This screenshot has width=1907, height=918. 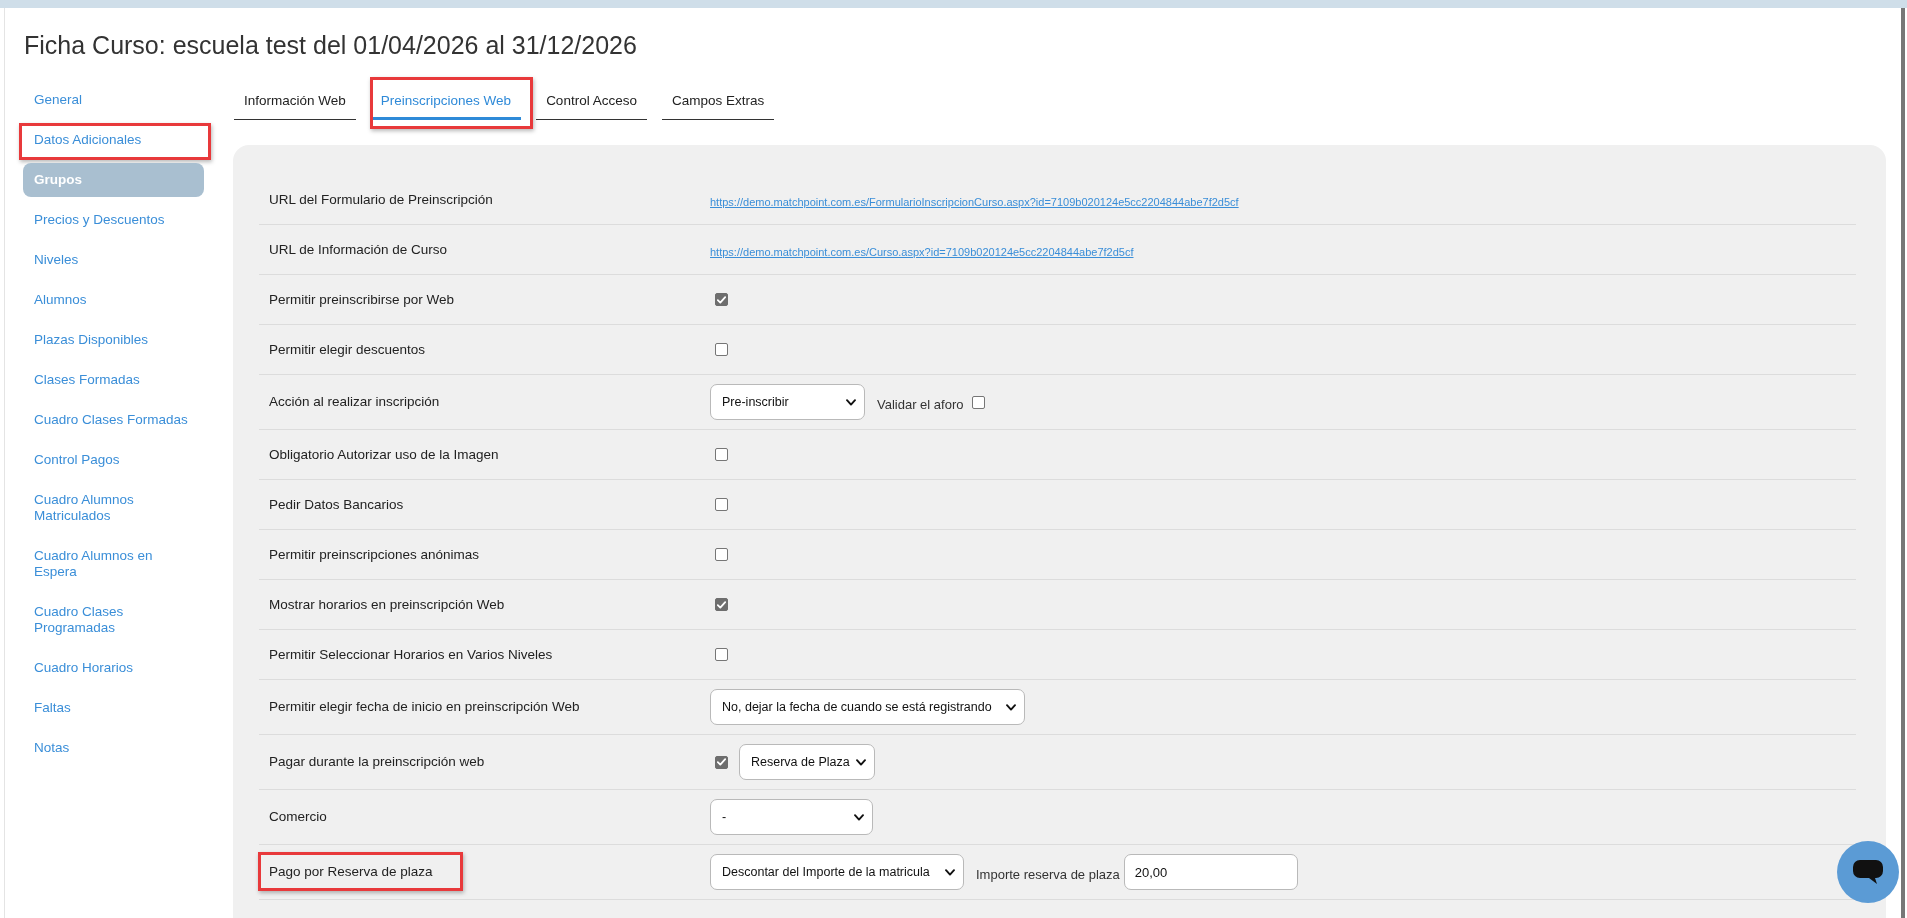 I want to click on sidebar-link: Cuadro Alumnos en Espera, so click(x=113, y=564).